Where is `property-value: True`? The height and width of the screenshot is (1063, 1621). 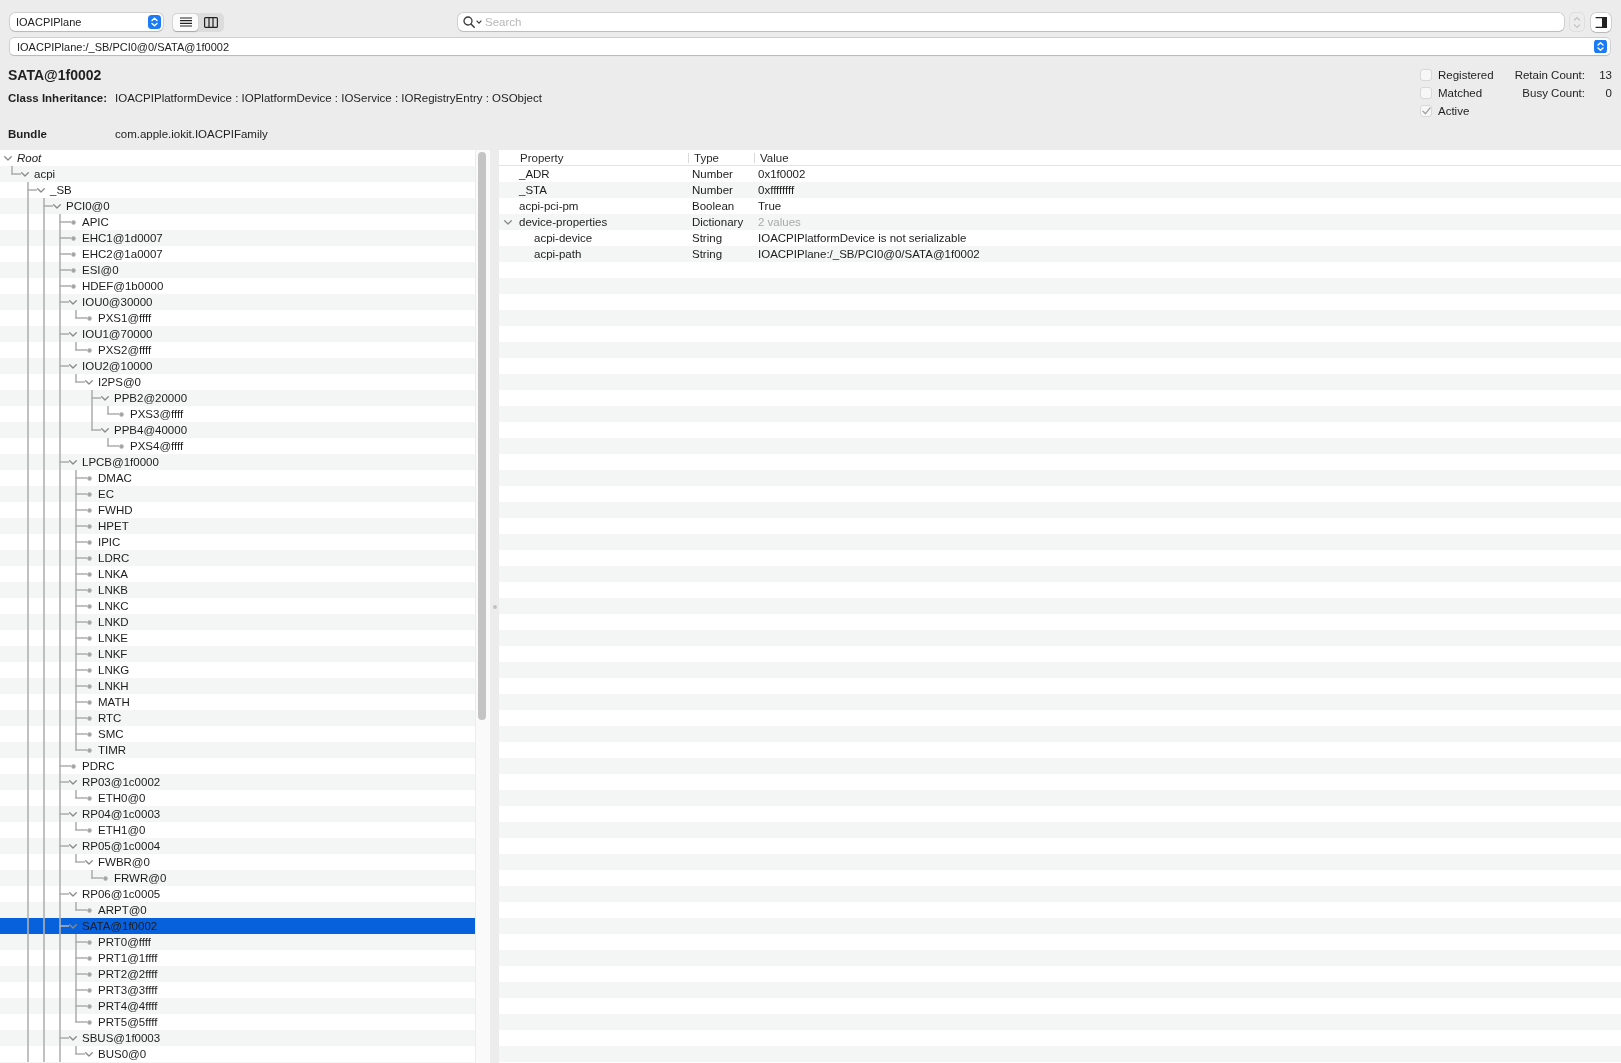 property-value: True is located at coordinates (770, 206).